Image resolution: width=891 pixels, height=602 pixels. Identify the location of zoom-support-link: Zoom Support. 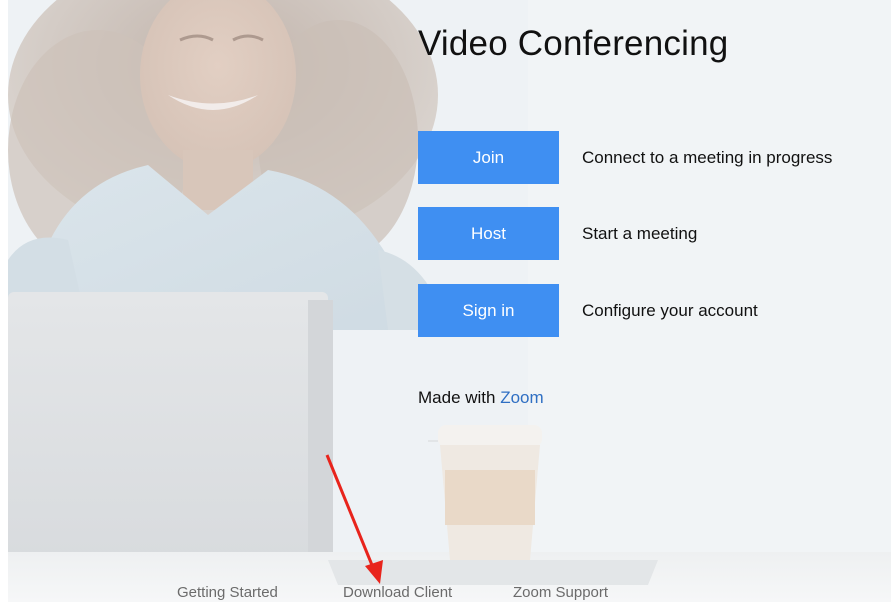
(560, 592).